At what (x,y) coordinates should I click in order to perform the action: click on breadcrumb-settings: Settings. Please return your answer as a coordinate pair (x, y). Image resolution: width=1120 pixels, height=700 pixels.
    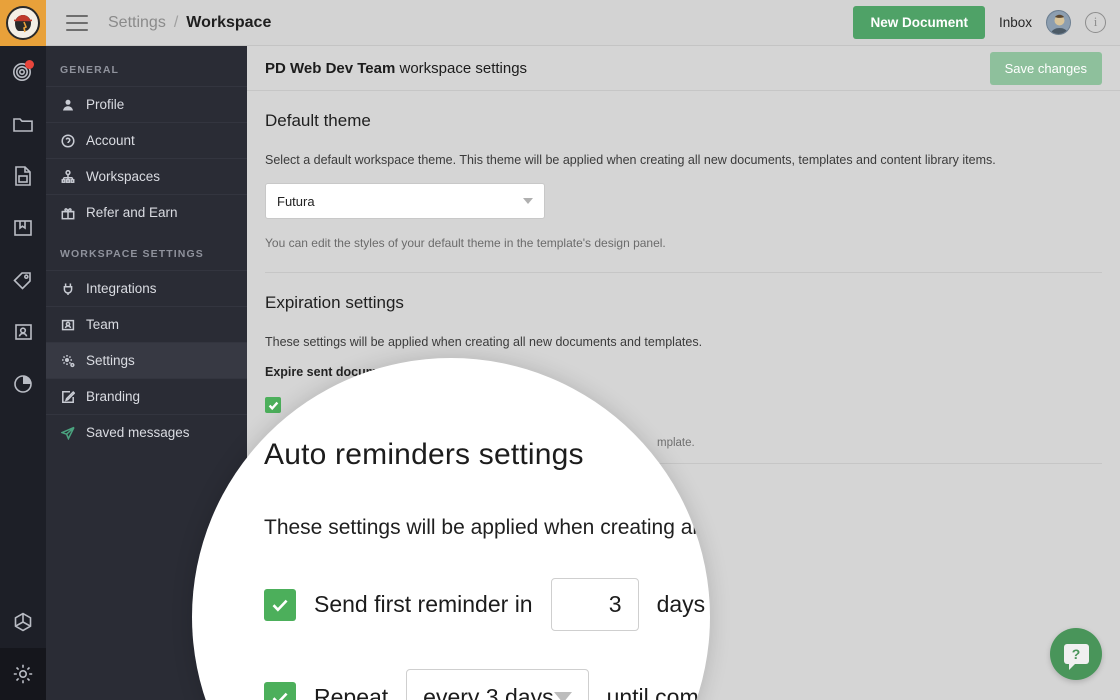
    Looking at the image, I should click on (137, 23).